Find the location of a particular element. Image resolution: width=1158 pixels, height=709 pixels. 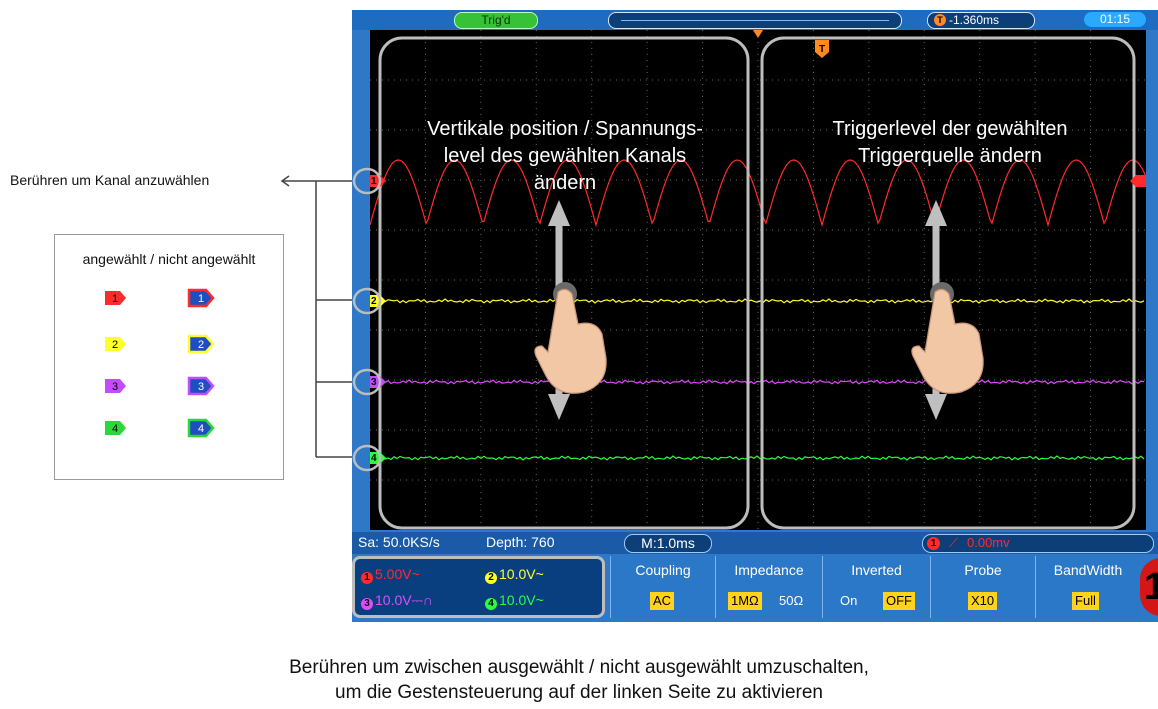

menu-inverted: Inverted On OFF is located at coordinates (876, 587).